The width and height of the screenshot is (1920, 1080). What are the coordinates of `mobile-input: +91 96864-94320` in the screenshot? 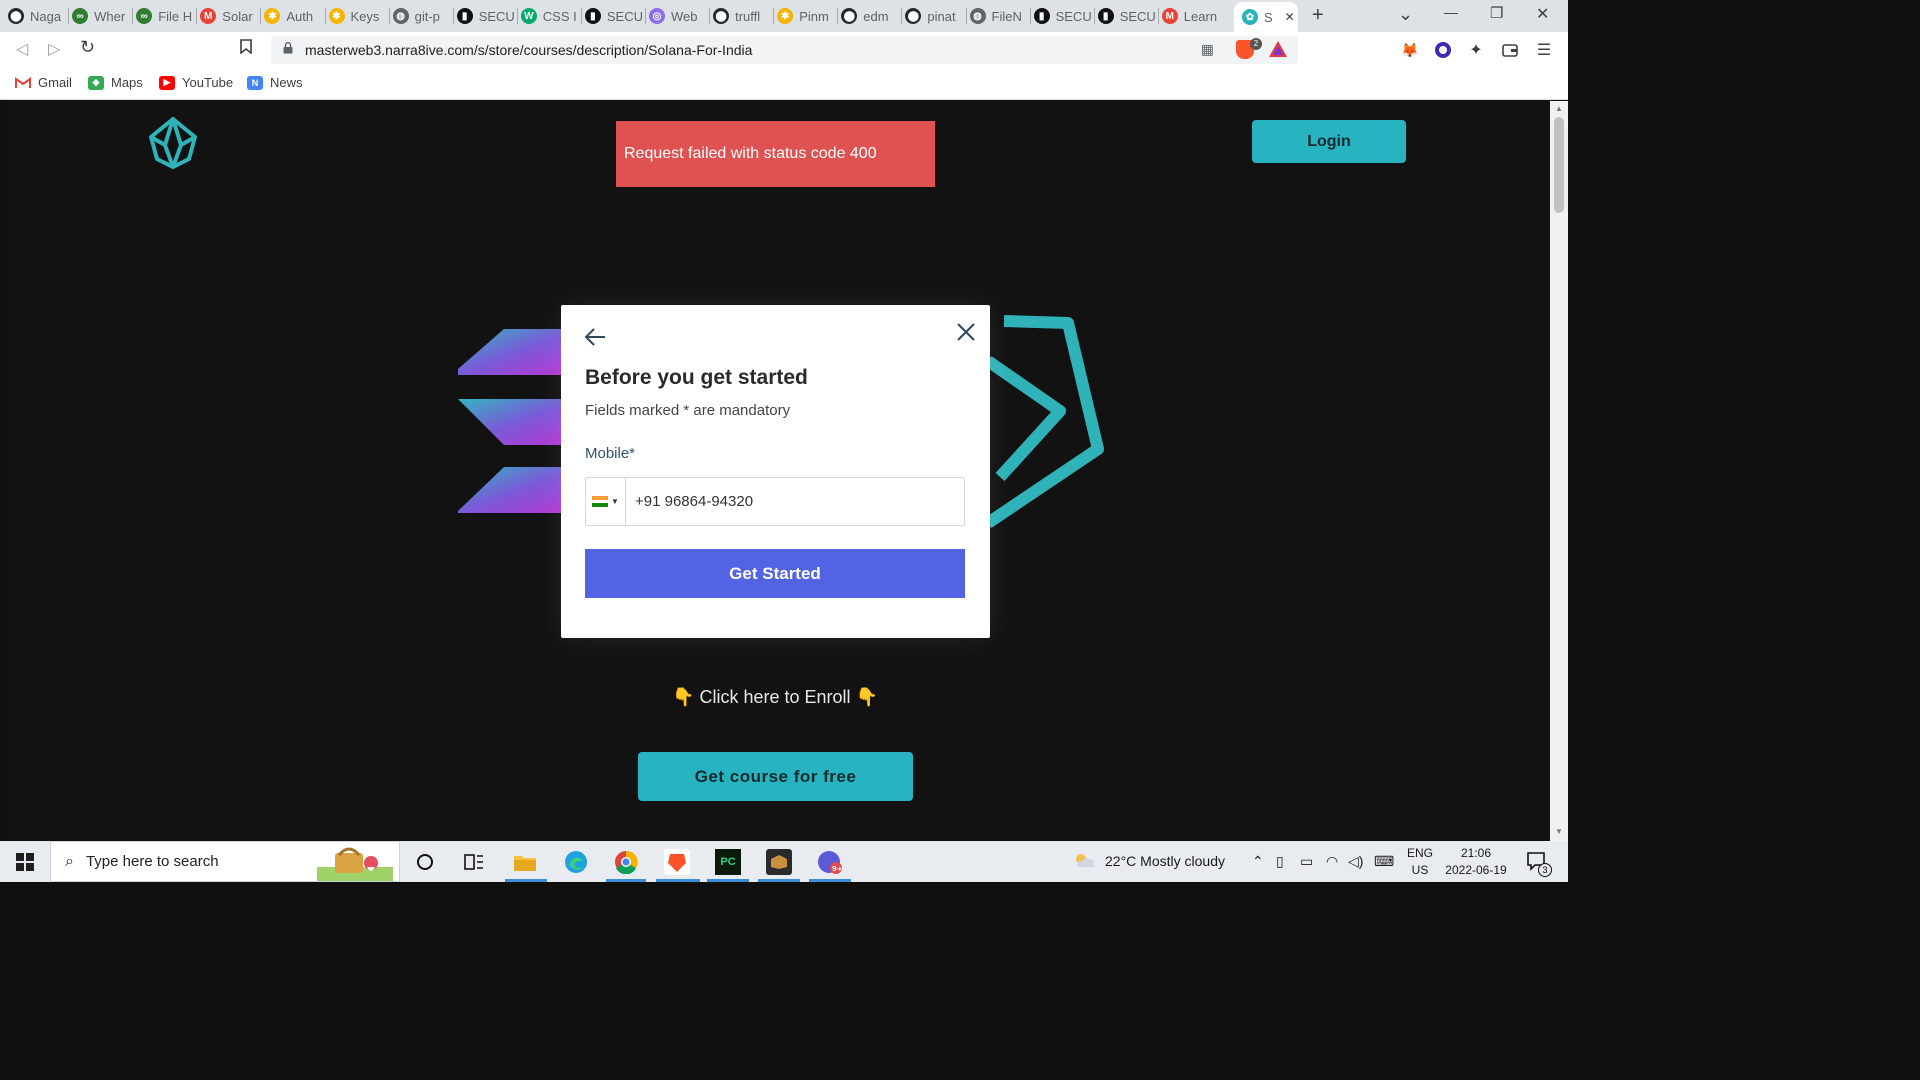 It's located at (694, 501).